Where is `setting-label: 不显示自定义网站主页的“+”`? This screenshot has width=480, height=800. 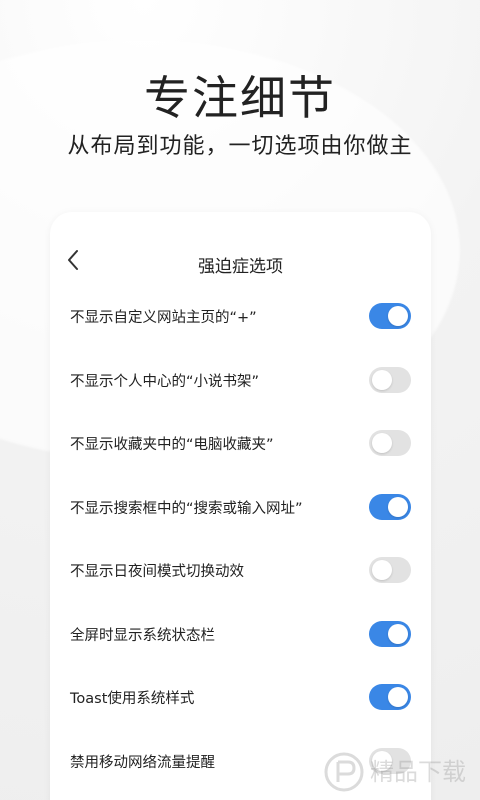
setting-label: 不显示自定义网站主页的“+” is located at coordinates (163, 318).